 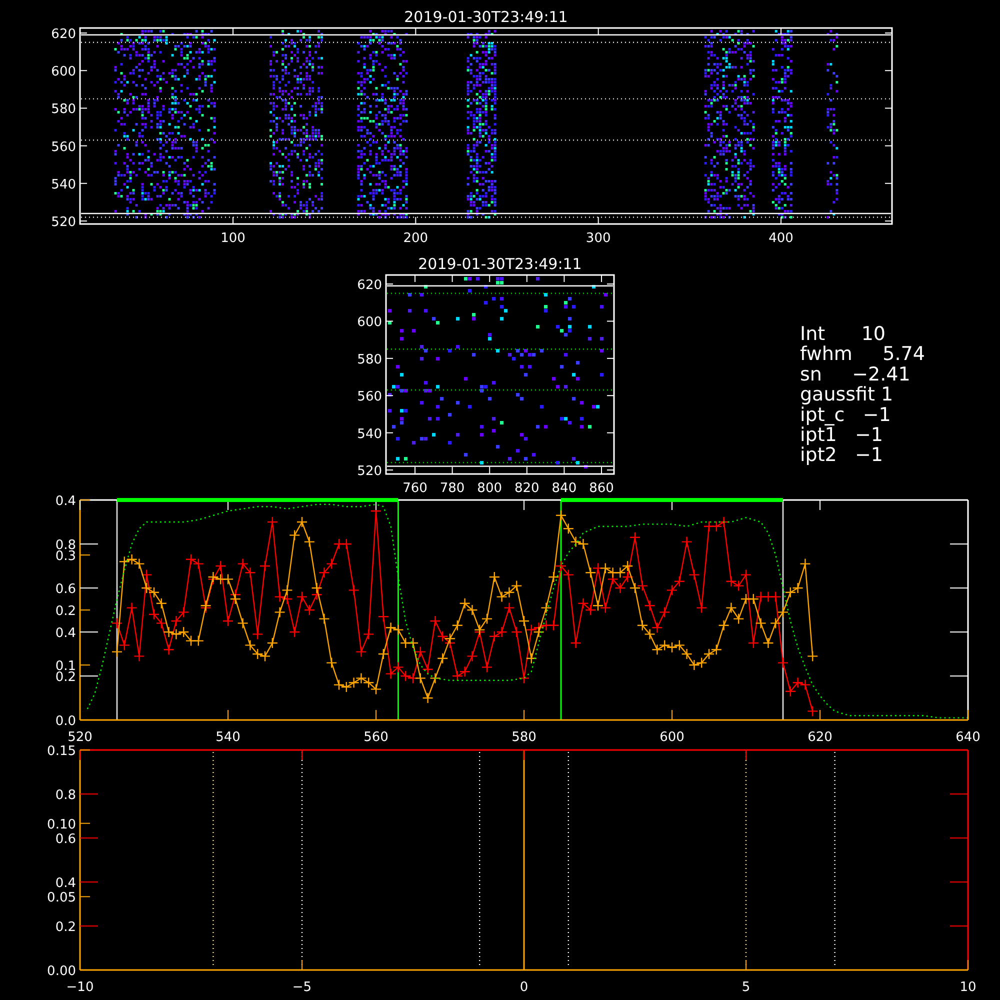 I want to click on axis-tick-label: 840, so click(x=564, y=488).